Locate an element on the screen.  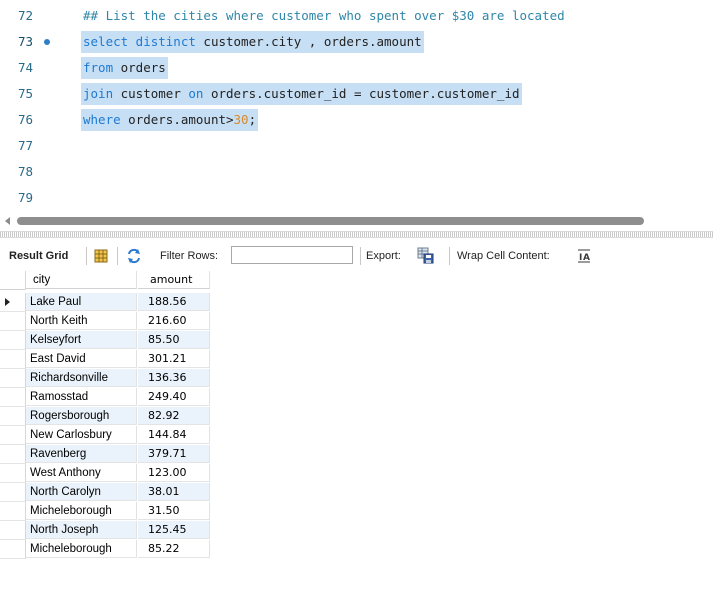
cell-amount: 216.60 is located at coordinates (174, 321).